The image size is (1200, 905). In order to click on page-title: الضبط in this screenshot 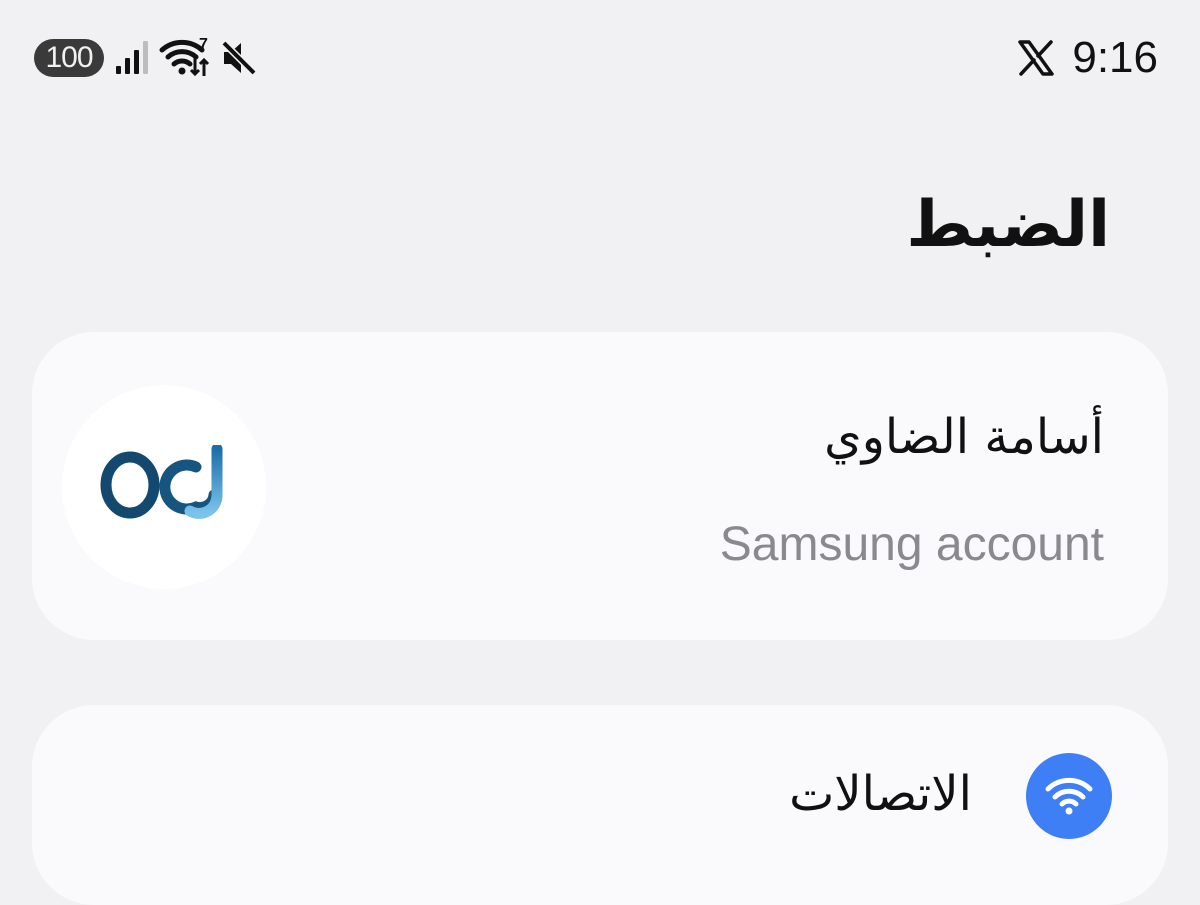, I will do `click(1008, 225)`.